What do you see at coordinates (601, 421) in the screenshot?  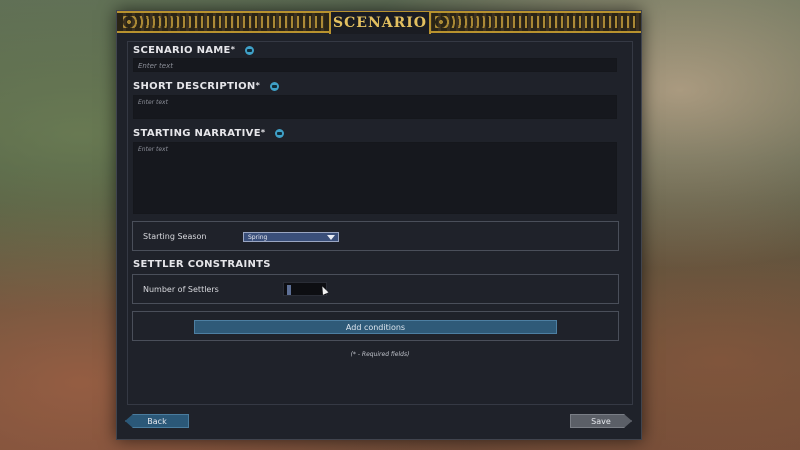 I see `save-button: Save` at bounding box center [601, 421].